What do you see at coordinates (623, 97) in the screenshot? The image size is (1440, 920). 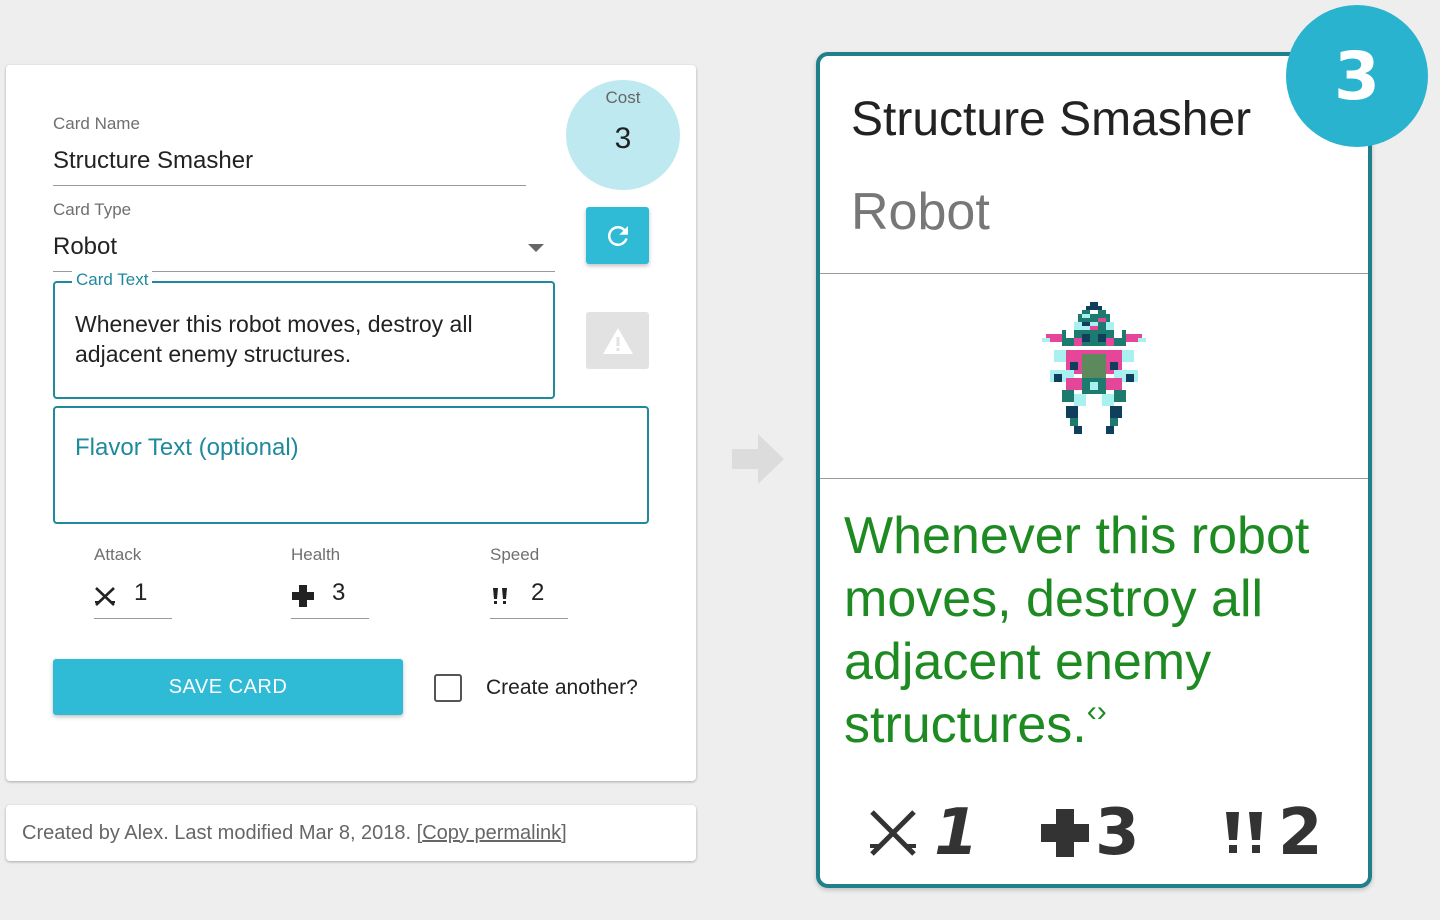 I see `cost-label: Cost` at bounding box center [623, 97].